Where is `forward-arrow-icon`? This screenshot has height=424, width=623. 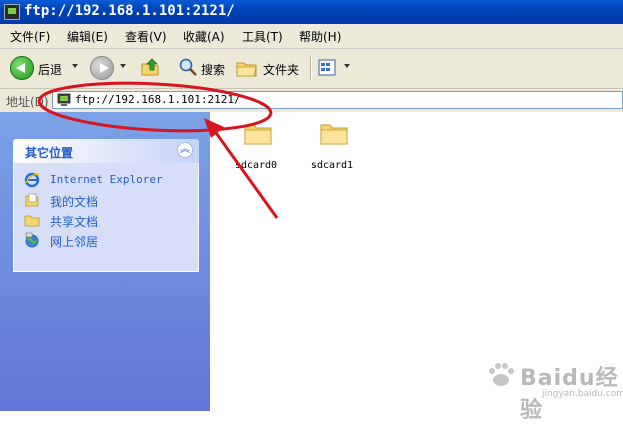
forward-arrow-icon is located at coordinates (102, 68).